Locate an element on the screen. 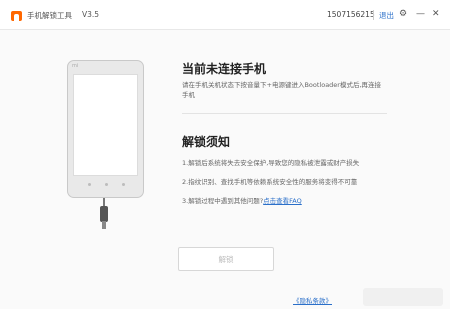 Image resolution: width=450 pixels, height=309 pixels. minimize-icon: — is located at coordinates (420, 14).